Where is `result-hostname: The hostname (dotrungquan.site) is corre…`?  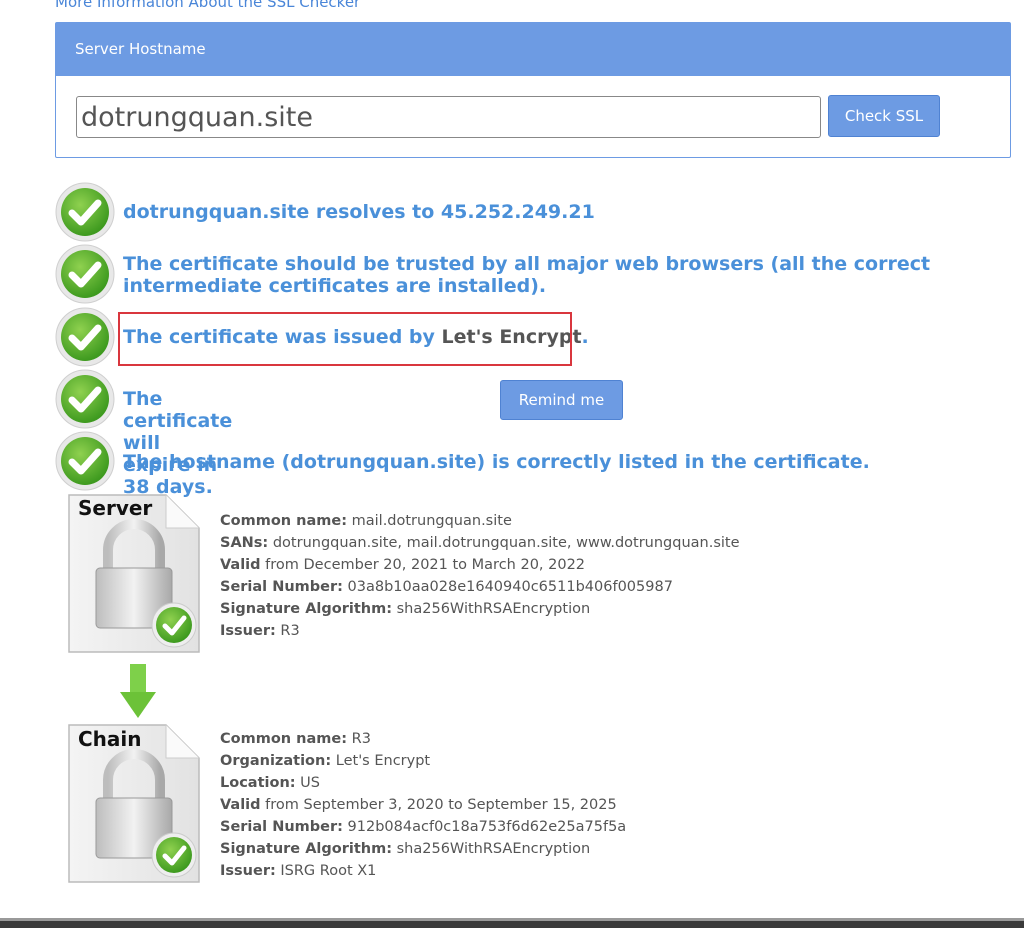 result-hostname: The hostname (dotrungquan.site) is corre… is located at coordinates (462, 461).